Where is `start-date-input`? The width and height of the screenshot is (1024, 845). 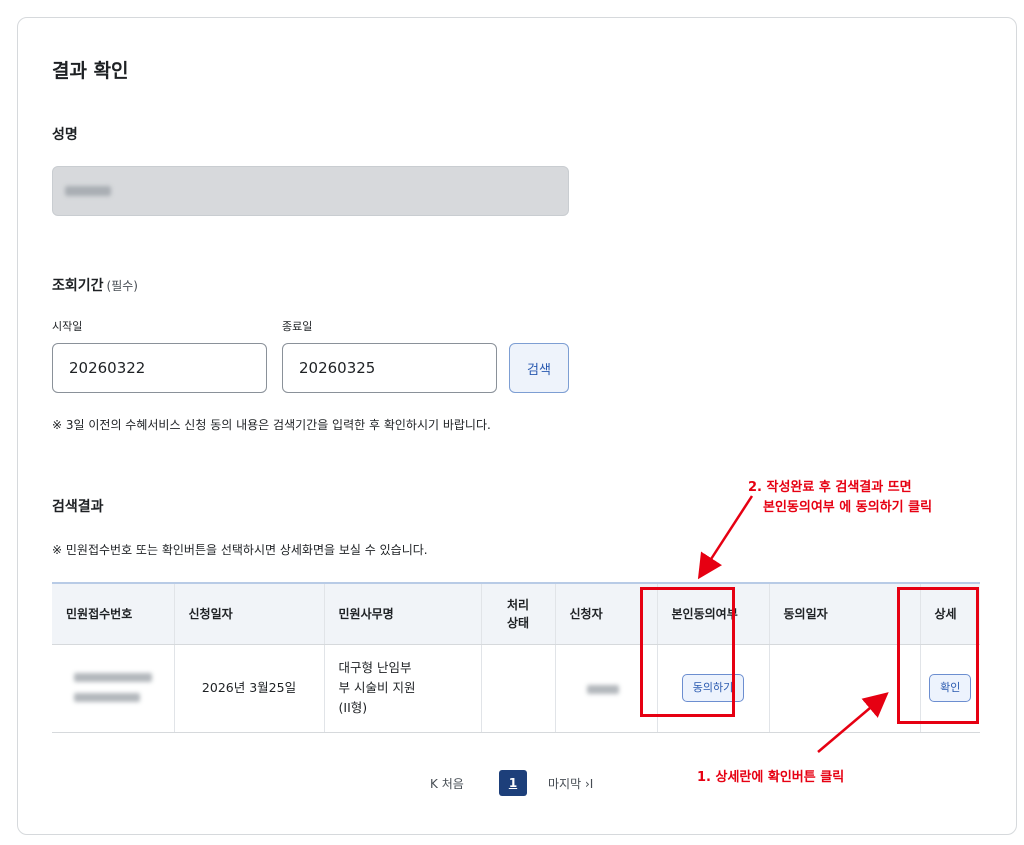
start-date-input is located at coordinates (159, 368).